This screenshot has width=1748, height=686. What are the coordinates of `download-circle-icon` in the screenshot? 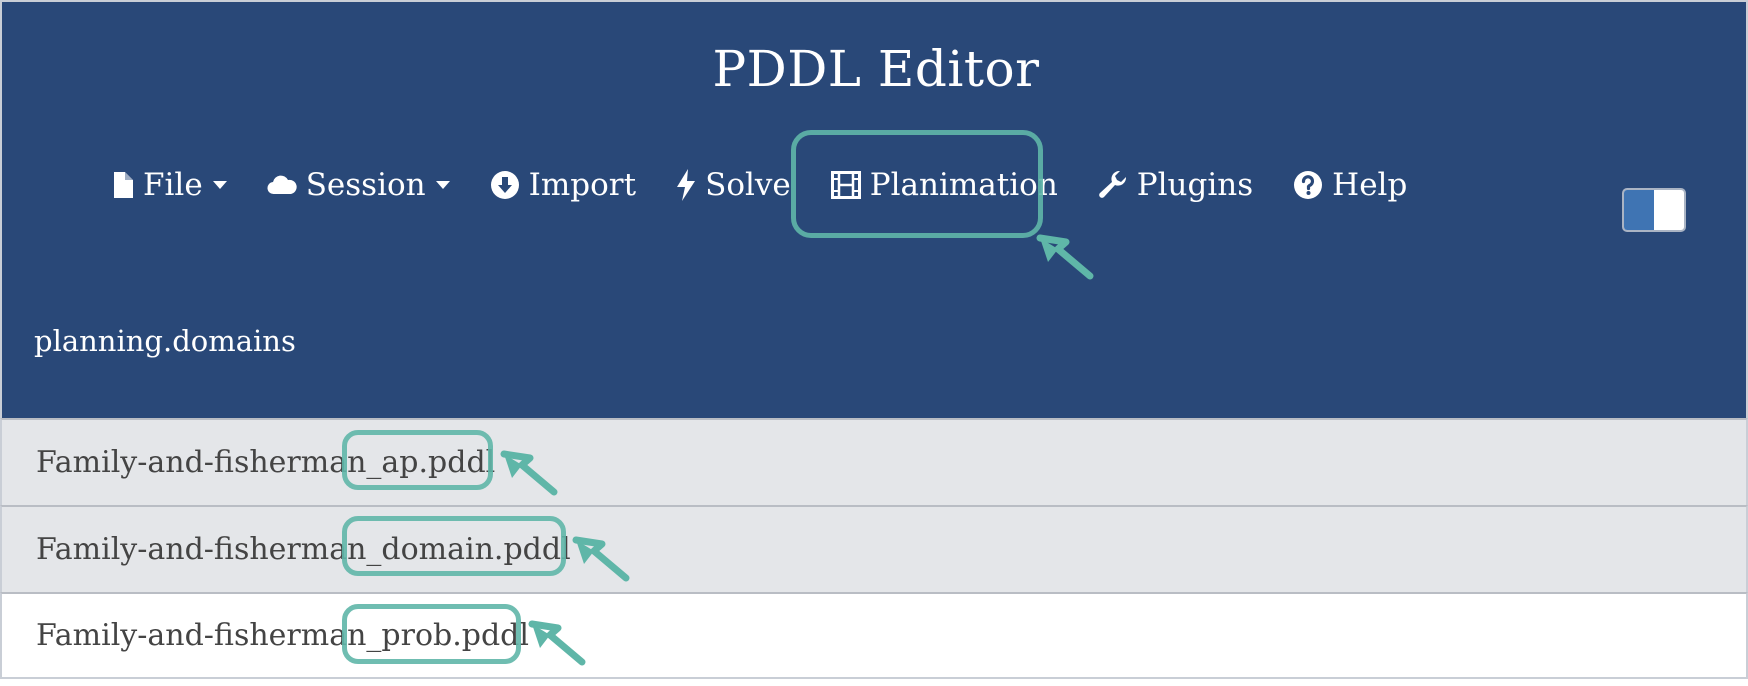 It's located at (504, 185).